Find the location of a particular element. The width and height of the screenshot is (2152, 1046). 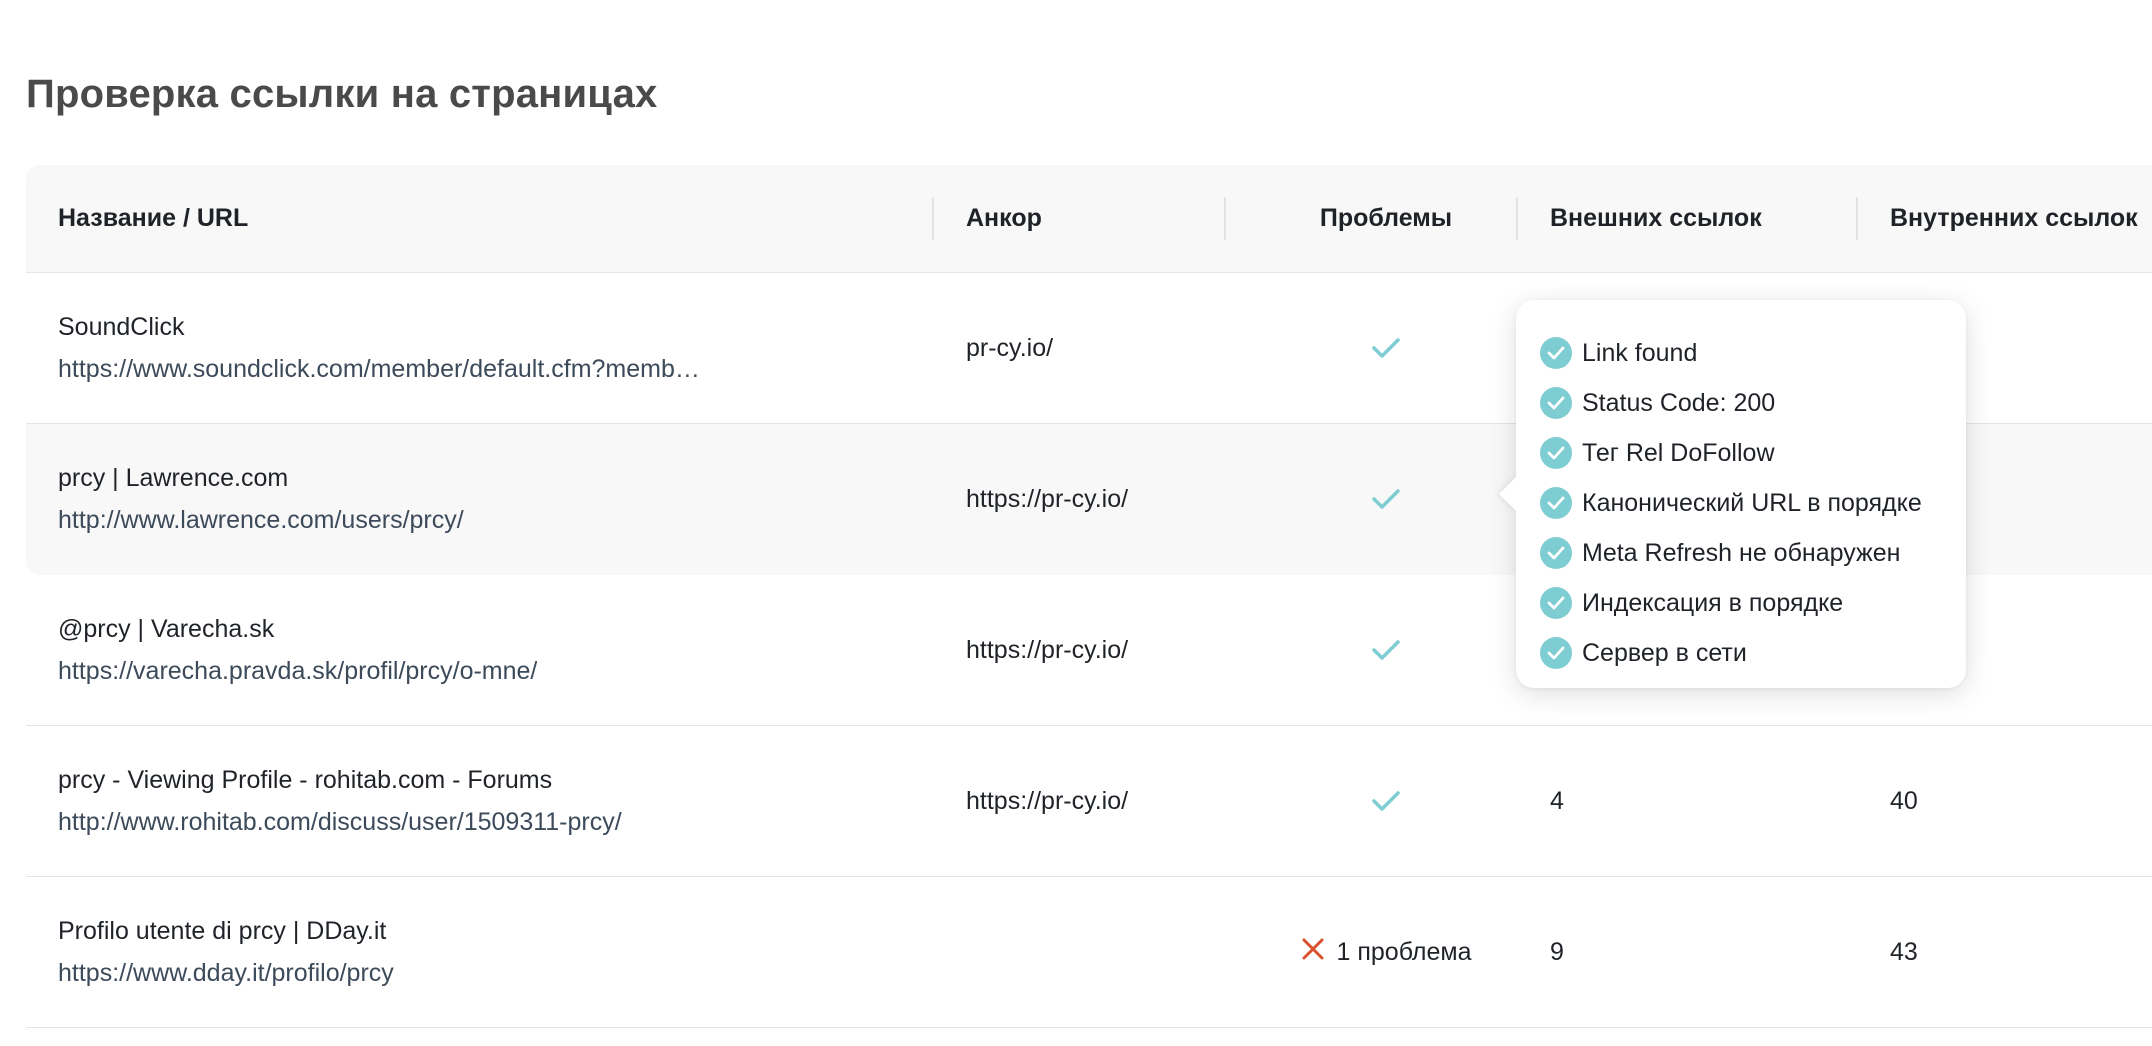

tooltip-item-label: Status Code: 200 is located at coordinates (1679, 402).